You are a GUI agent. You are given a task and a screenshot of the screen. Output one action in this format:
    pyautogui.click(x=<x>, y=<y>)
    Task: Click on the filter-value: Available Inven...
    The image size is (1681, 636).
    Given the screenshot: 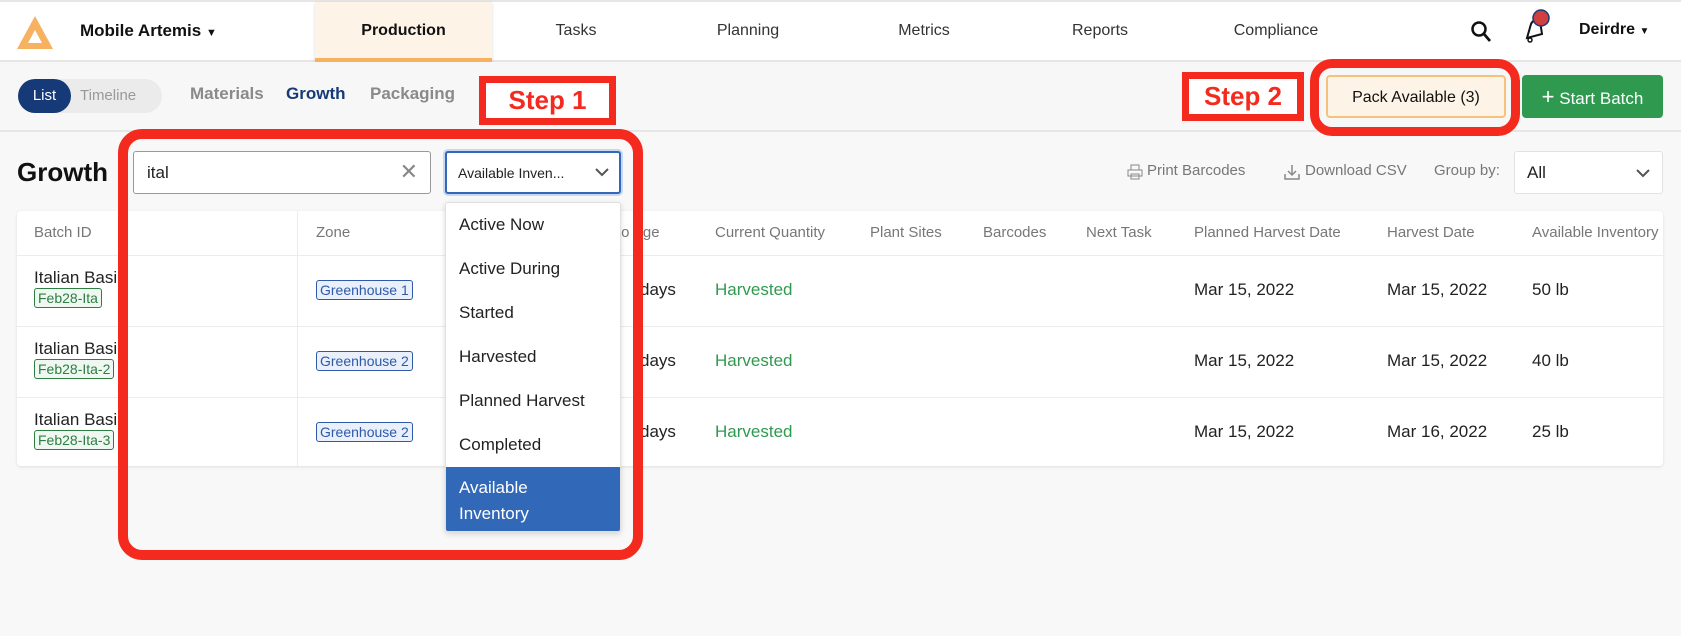 What is the action you would take?
    pyautogui.click(x=511, y=173)
    